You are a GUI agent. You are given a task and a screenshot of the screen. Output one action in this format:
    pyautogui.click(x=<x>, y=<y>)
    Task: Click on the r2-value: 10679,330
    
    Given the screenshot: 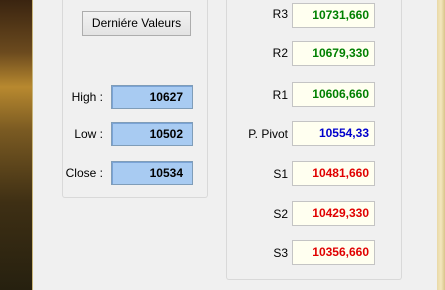 What is the action you would take?
    pyautogui.click(x=333, y=53)
    